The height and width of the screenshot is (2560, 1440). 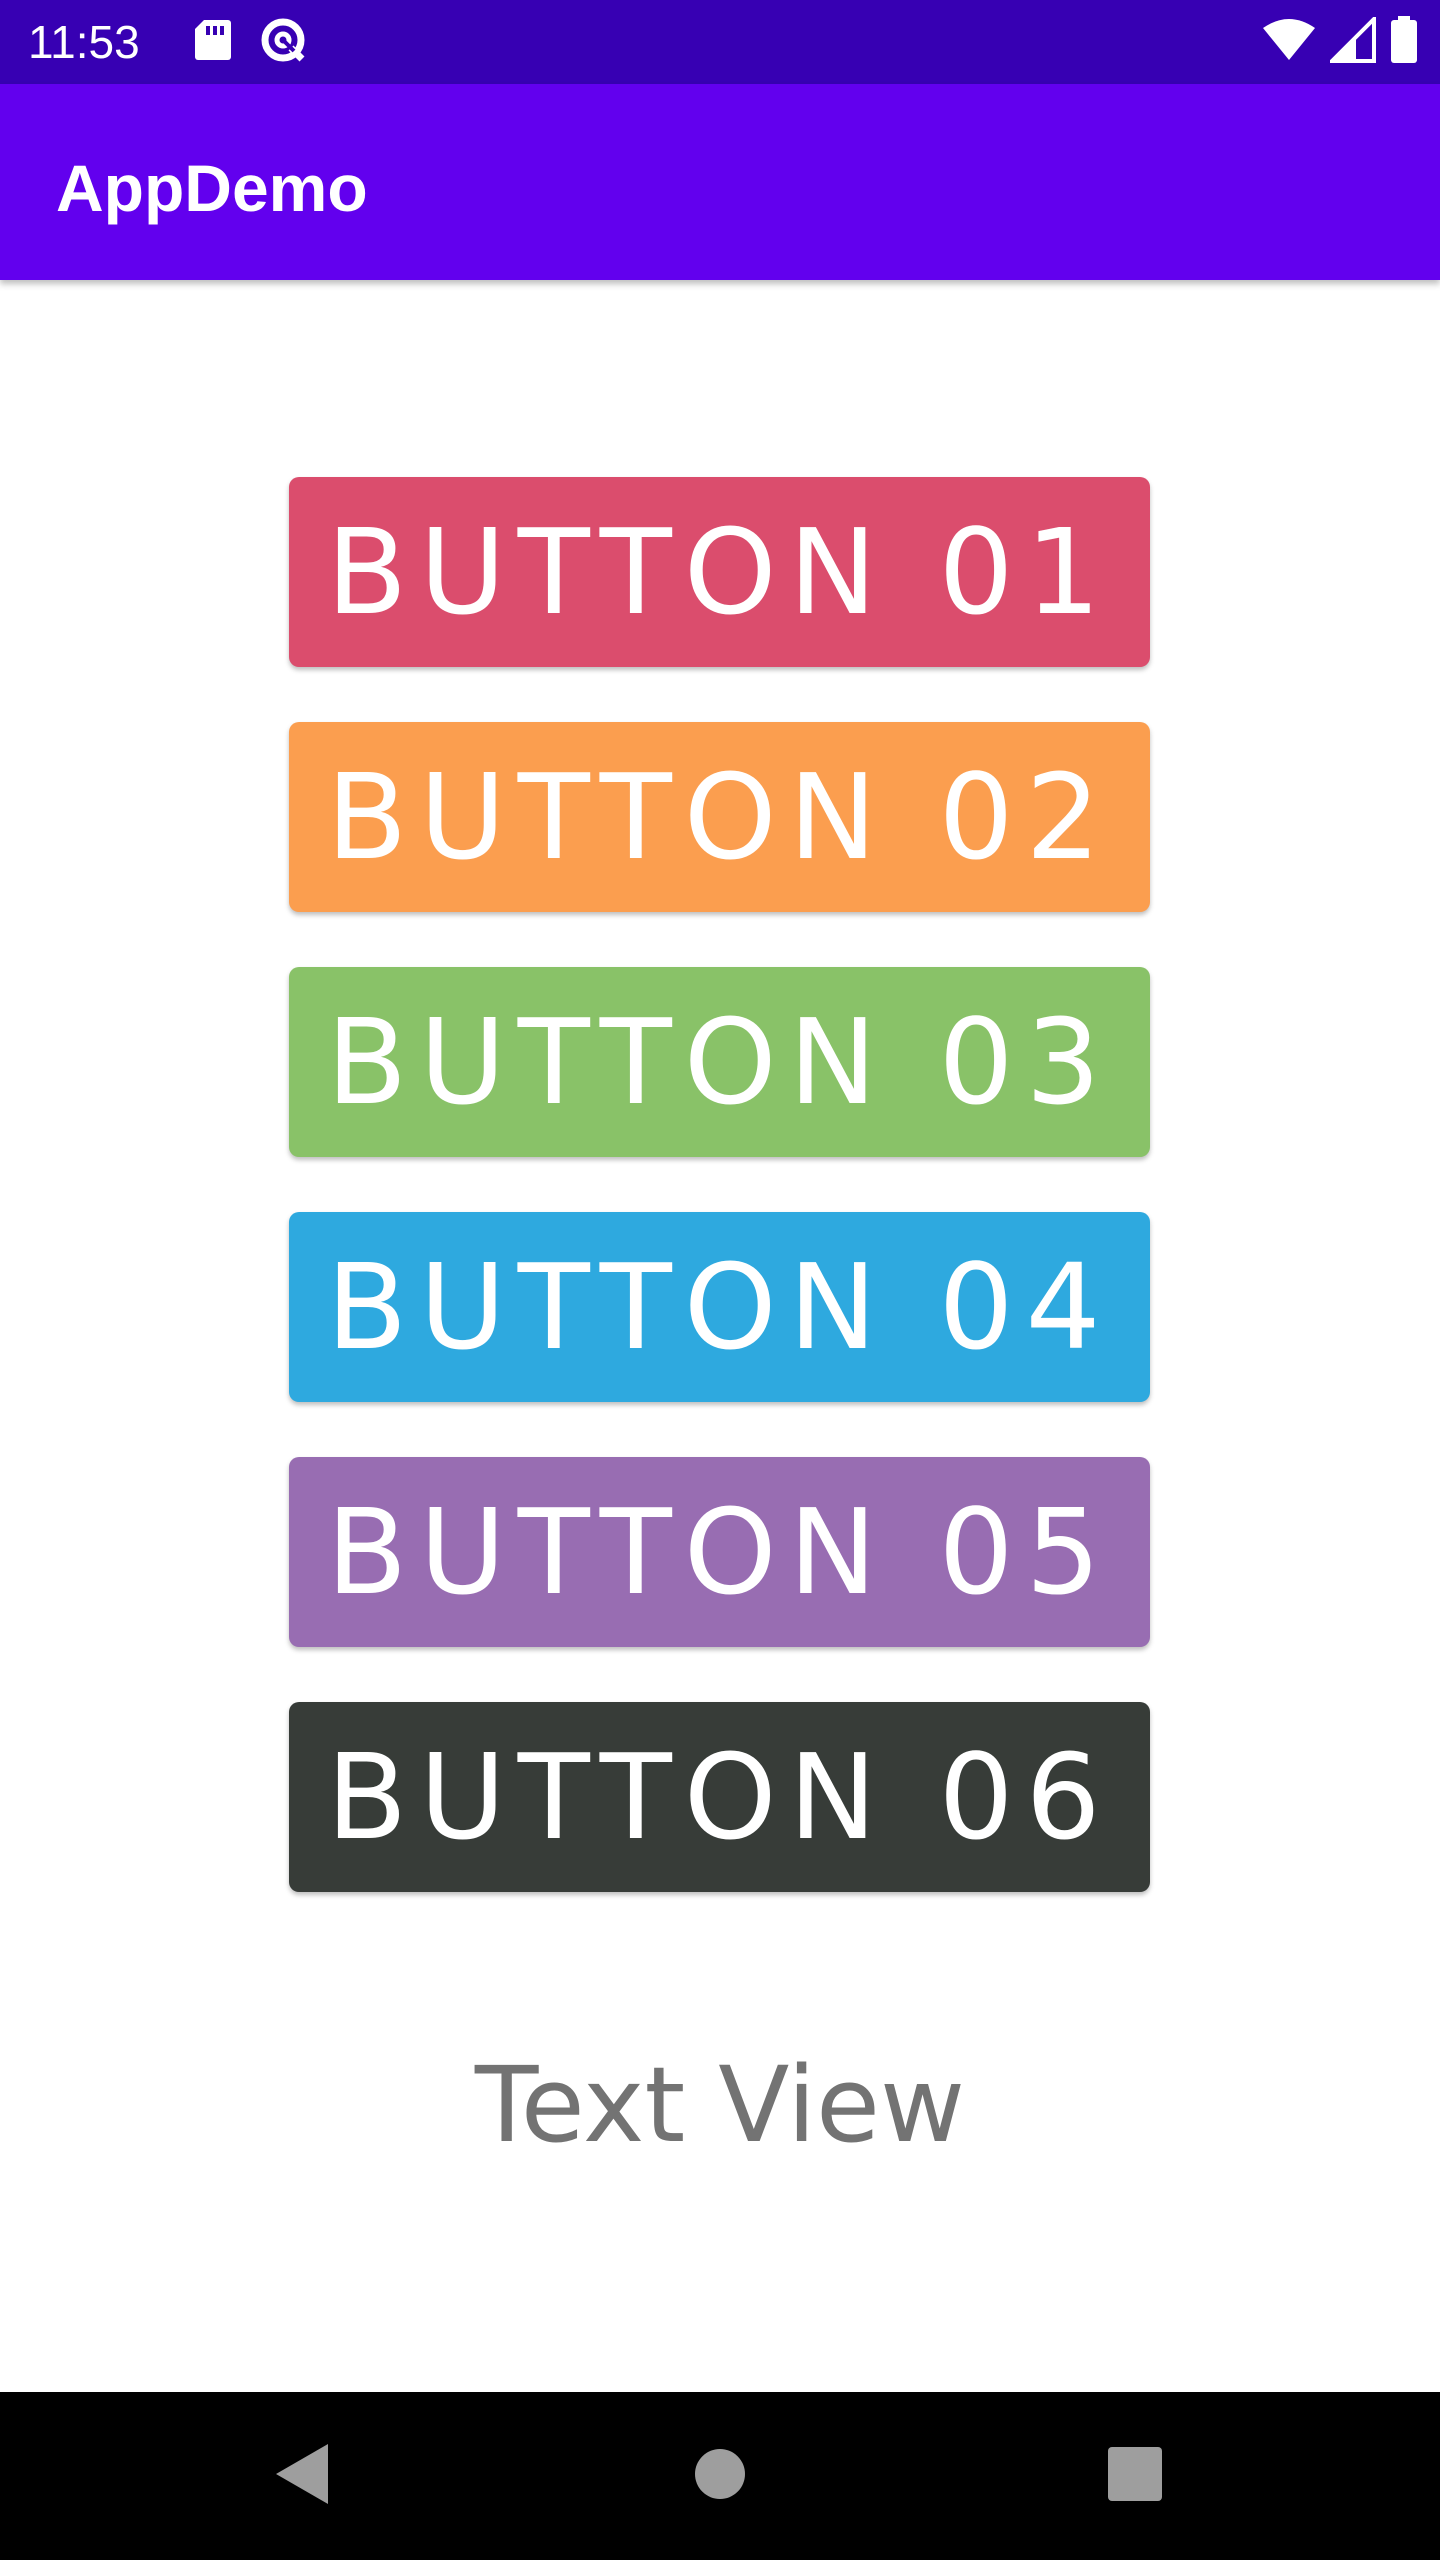 I want to click on recents-icon, so click(x=1135, y=2476).